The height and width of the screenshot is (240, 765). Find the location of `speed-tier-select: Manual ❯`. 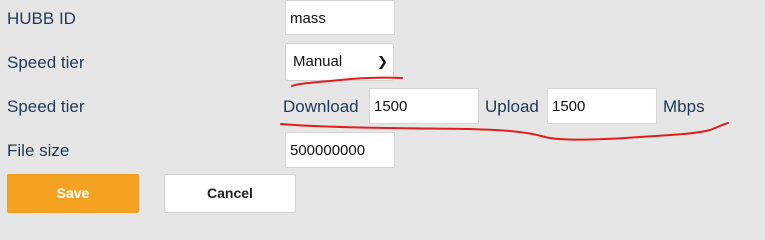

speed-tier-select: Manual ❯ is located at coordinates (339, 62).